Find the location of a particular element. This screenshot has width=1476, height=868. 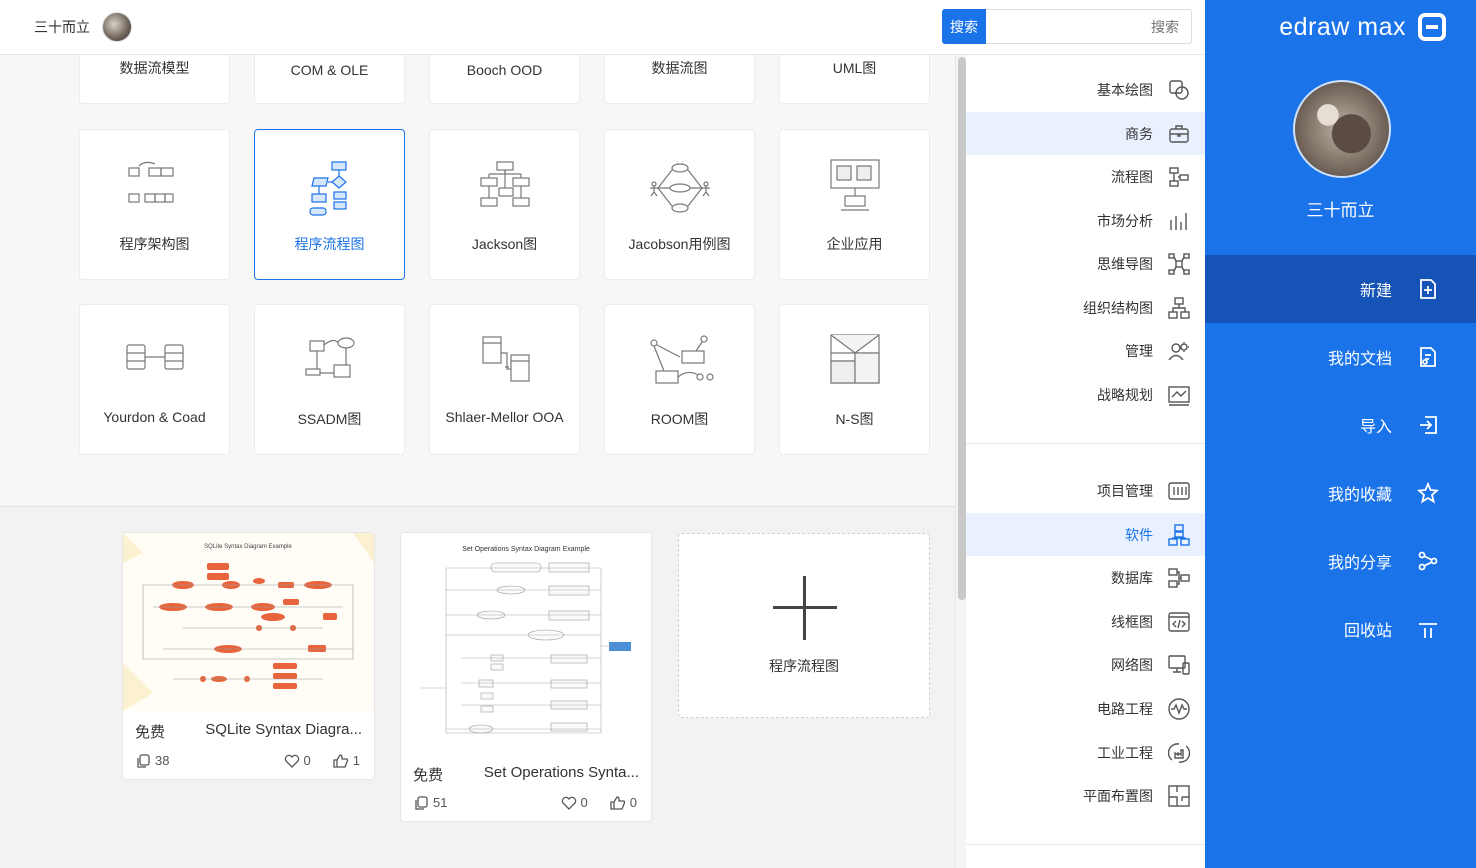

template-card: 数据流模型 is located at coordinates (154, 79).